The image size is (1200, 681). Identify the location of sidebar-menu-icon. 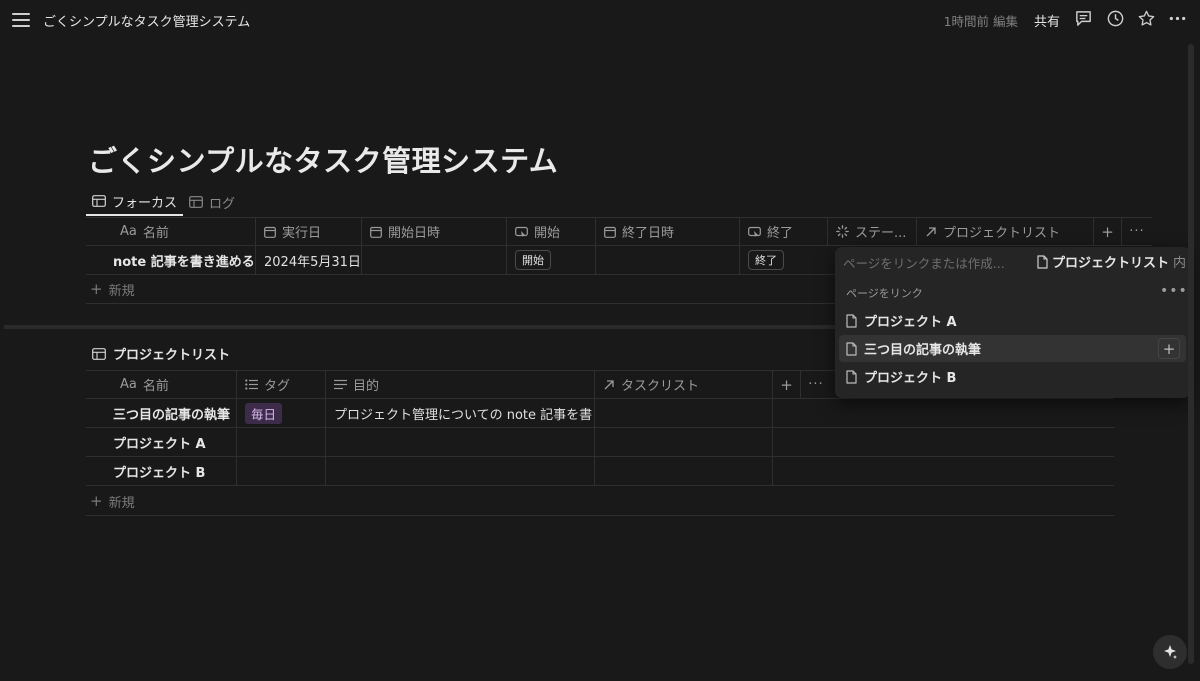
(21, 19).